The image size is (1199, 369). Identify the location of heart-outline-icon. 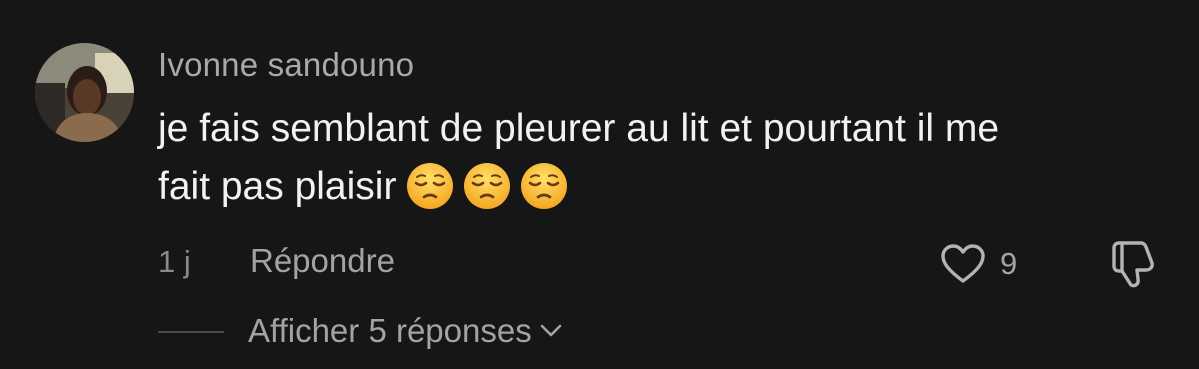
(963, 264).